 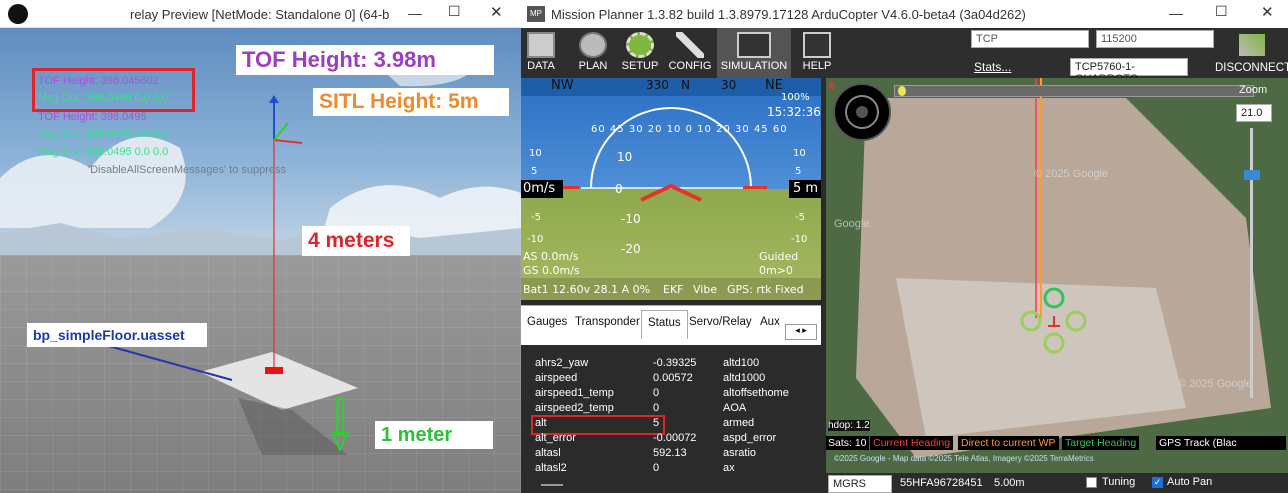 What do you see at coordinates (625, 157) in the screenshot?
I see `hud-pitch-10: 10` at bounding box center [625, 157].